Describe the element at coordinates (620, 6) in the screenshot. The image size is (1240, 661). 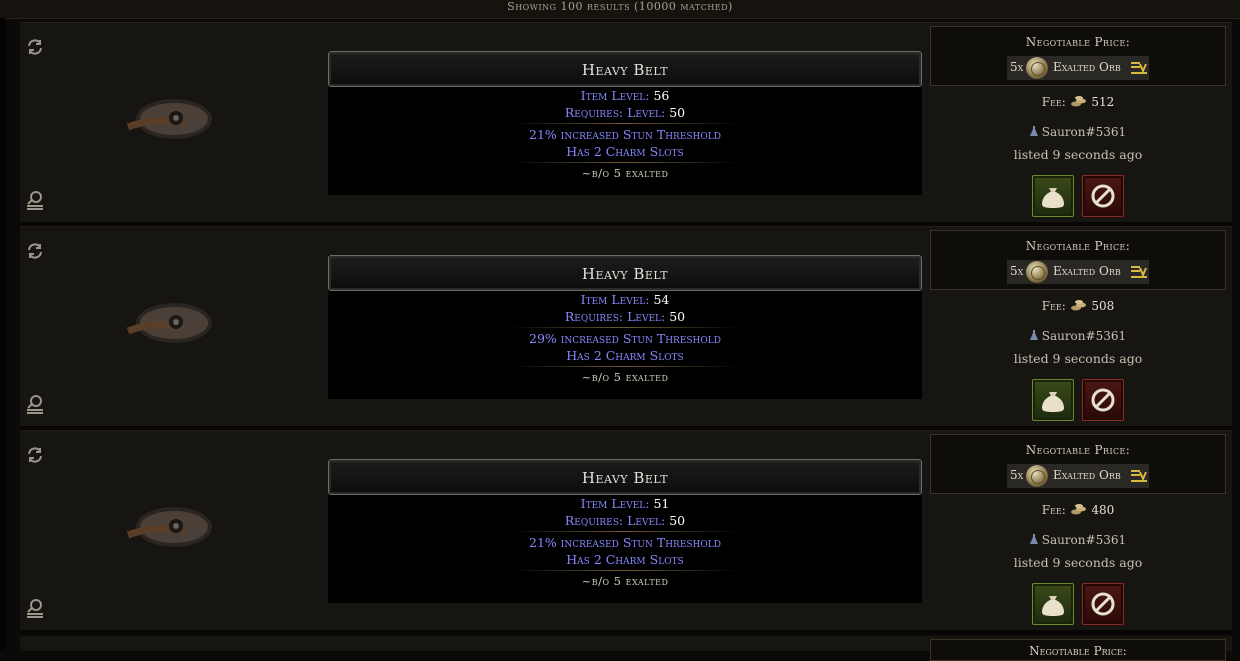
I see `results-count: Showing 100 results (10000 matched)` at that location.